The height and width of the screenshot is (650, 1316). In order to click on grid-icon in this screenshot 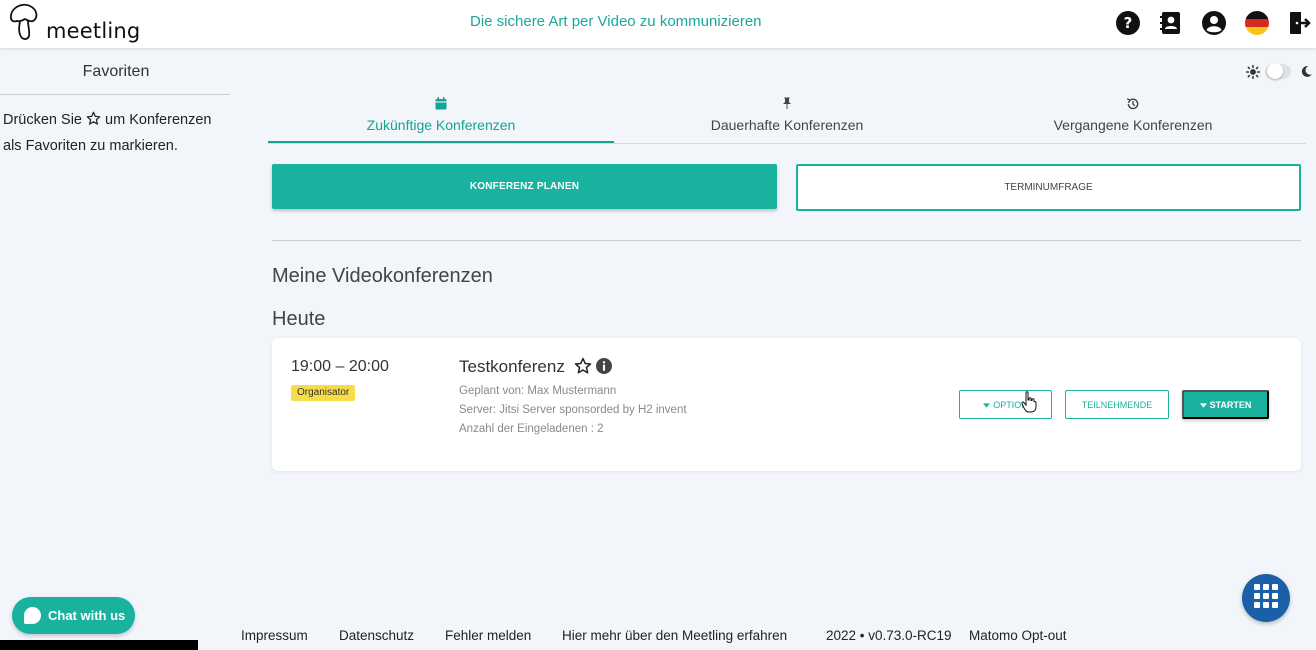, I will do `click(1266, 598)`.